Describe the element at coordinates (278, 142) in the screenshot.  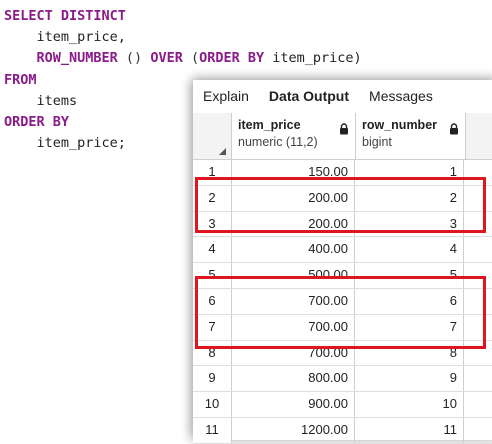
I see `column-type: numeric (11,2)` at that location.